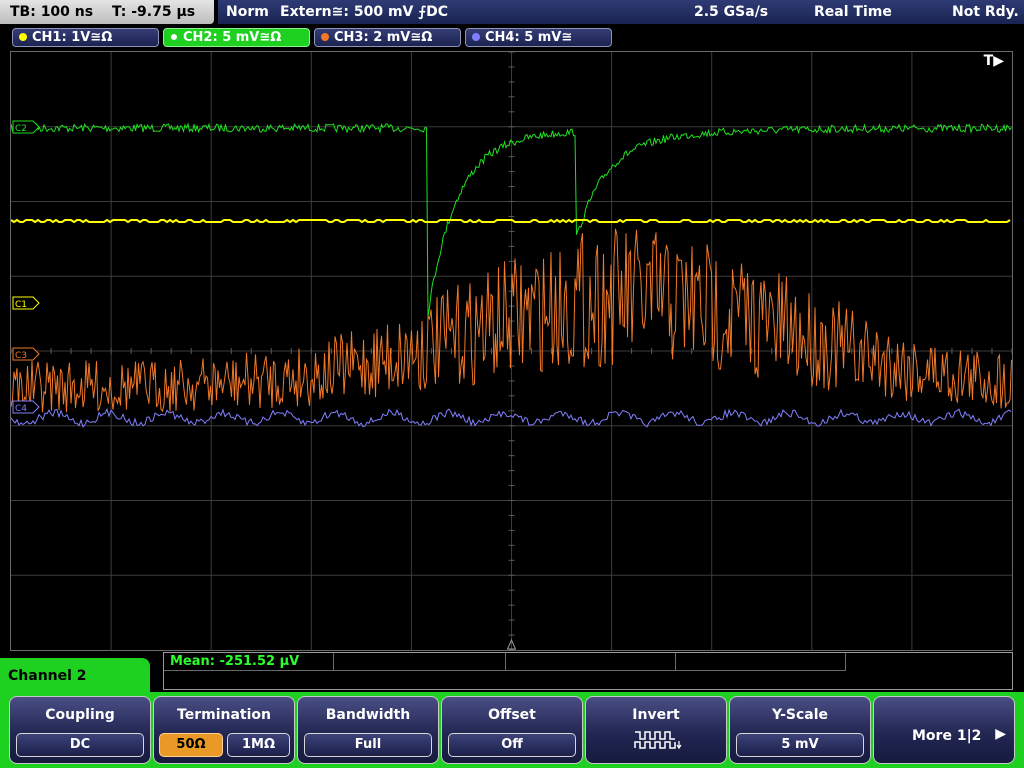 Image resolution: width=1024 pixels, height=768 pixels. I want to click on marker-label: C4, so click(21, 409).